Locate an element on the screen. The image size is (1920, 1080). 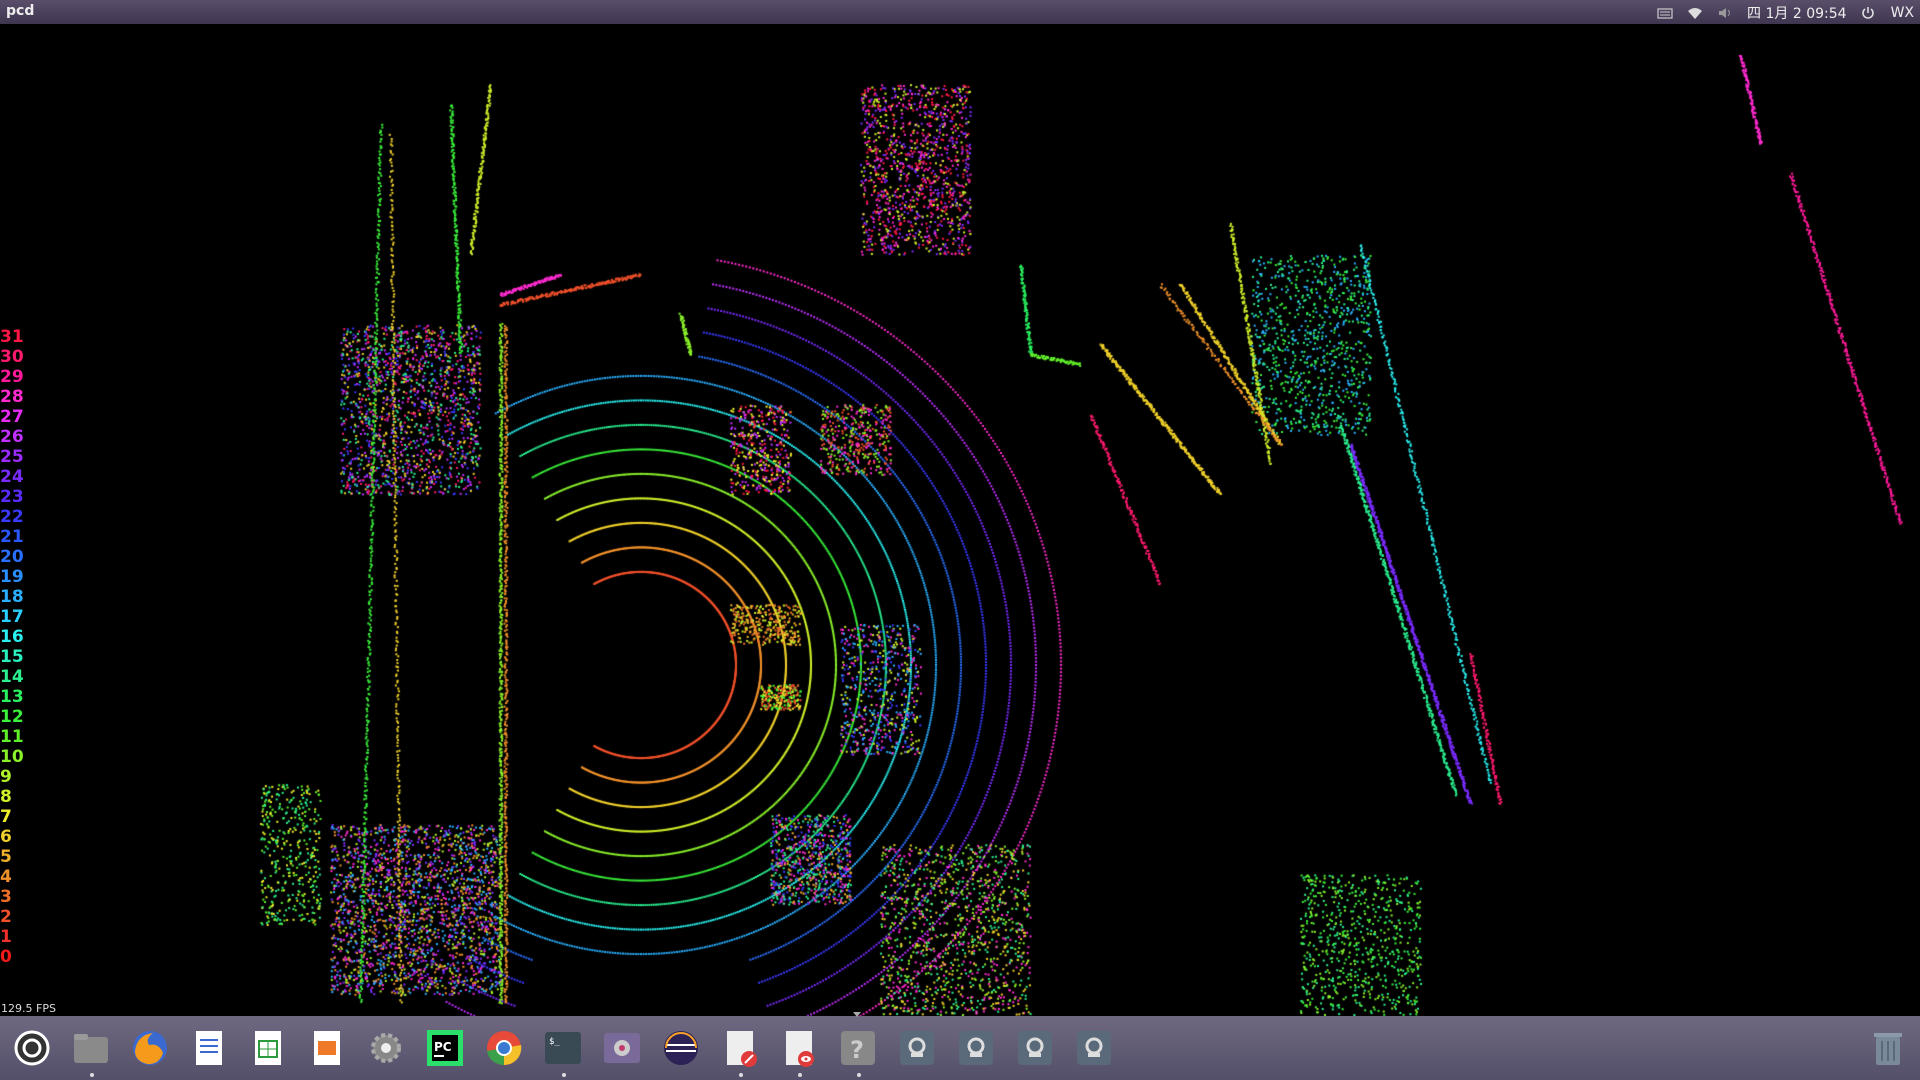
datetime: 四 1月 2 09:54 is located at coordinates (1797, 13).